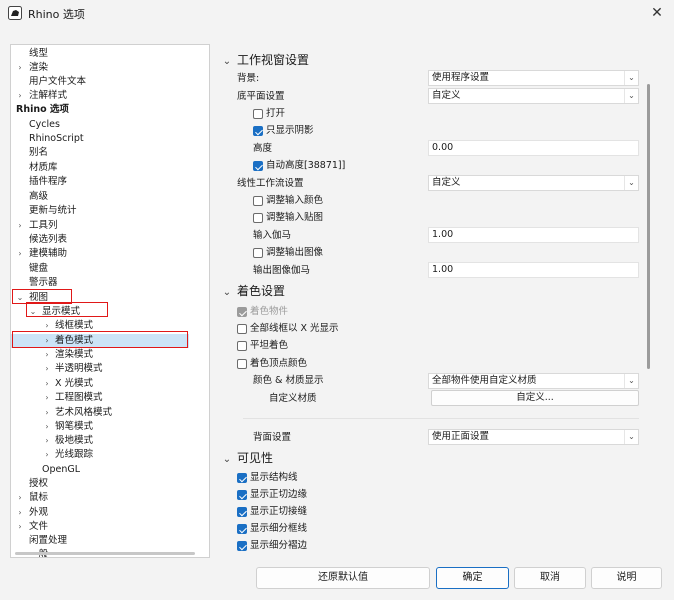 The image size is (674, 600). What do you see at coordinates (533, 437) in the screenshot?
I see `backface-dropdown: 使用正面设置 ⌄` at bounding box center [533, 437].